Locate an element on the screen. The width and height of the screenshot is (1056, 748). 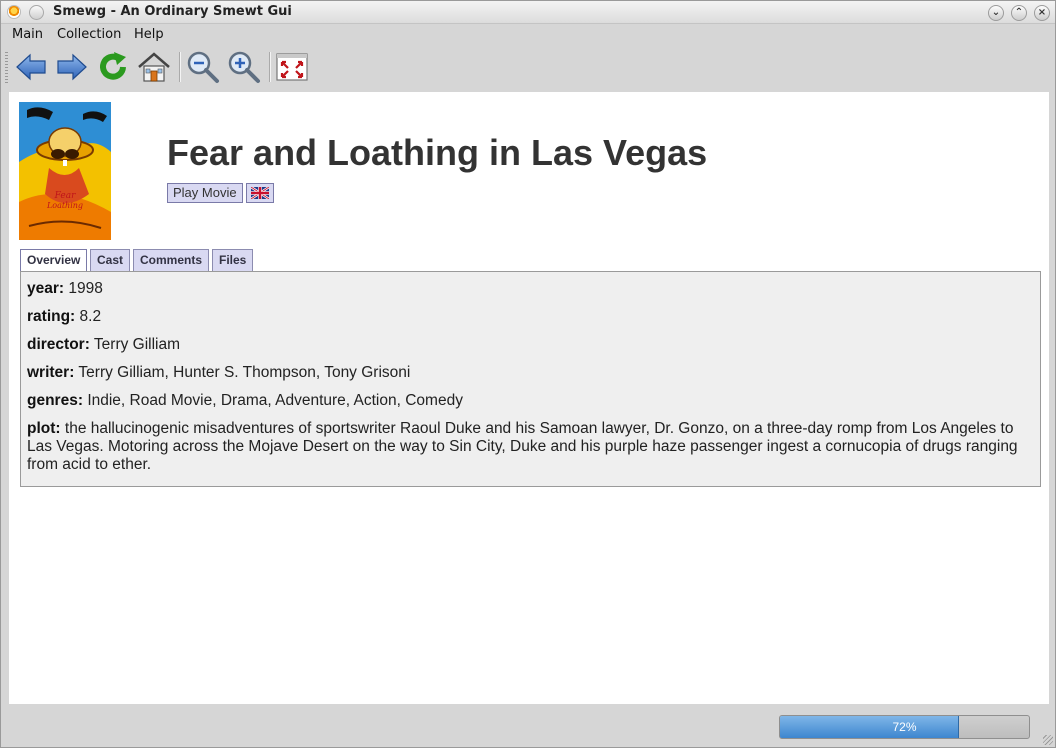
movie-poster: Fear Loathing is located at coordinates (65, 171).